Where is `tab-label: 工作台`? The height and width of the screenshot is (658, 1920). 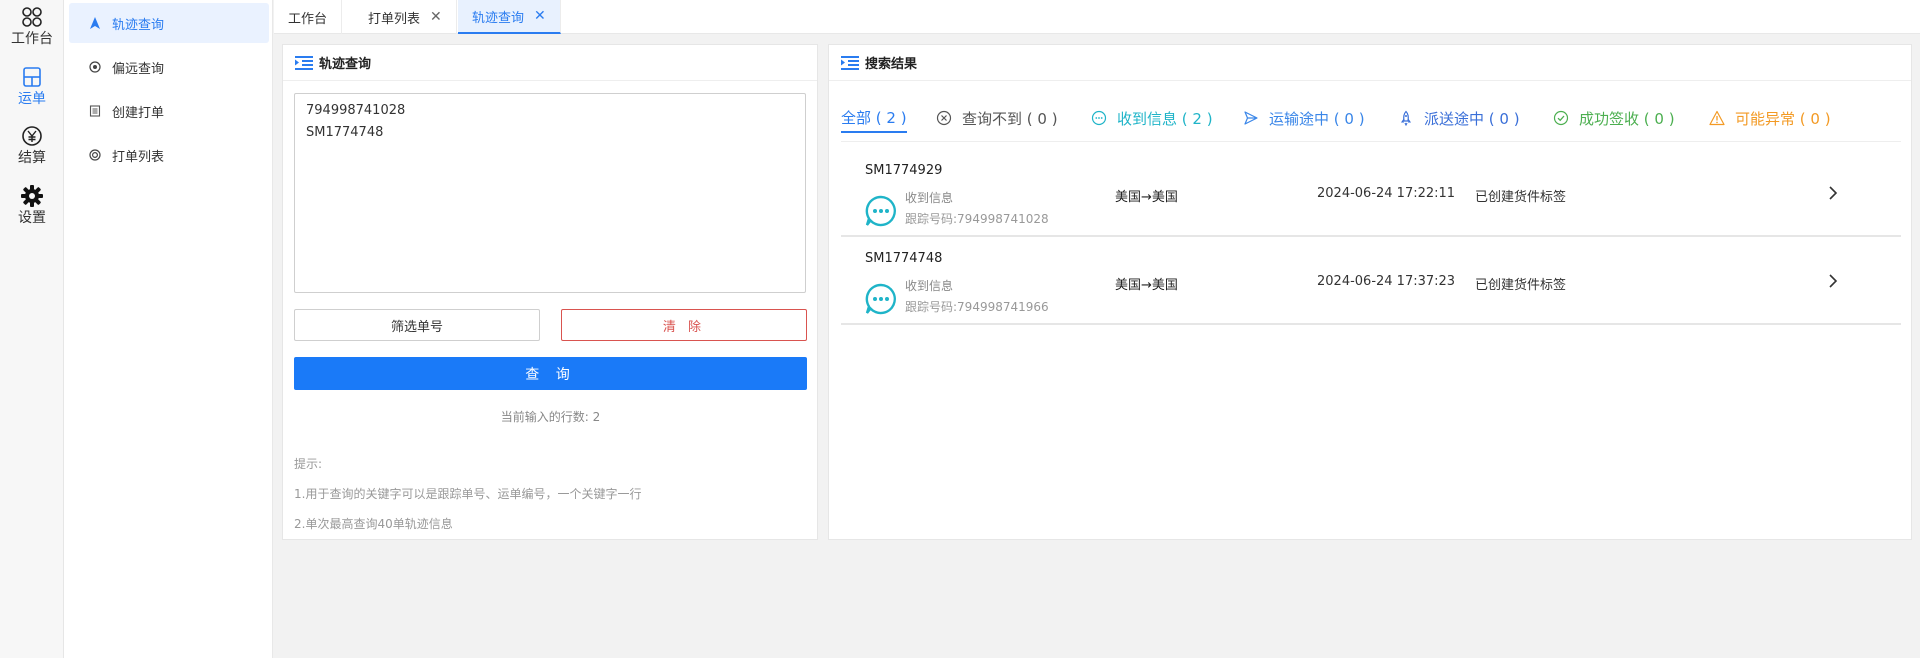 tab-label: 工作台 is located at coordinates (308, 19).